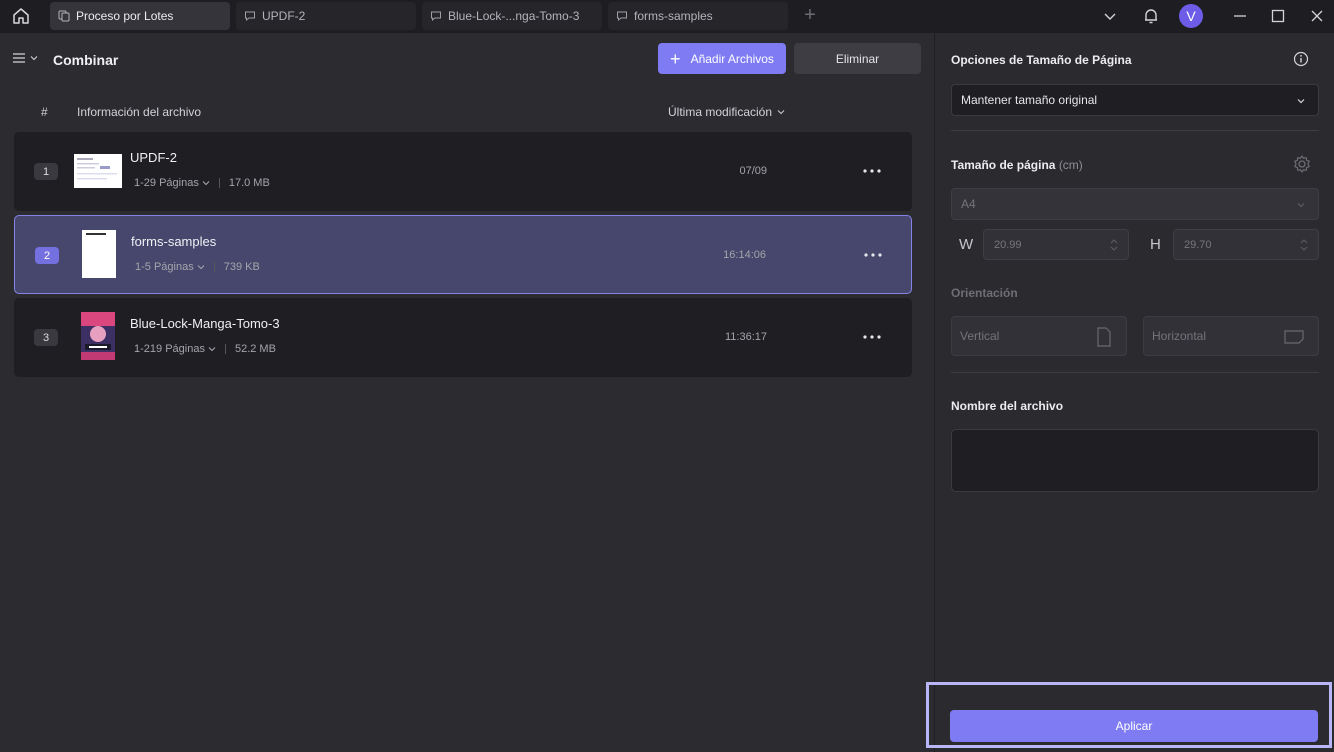 This screenshot has width=1334, height=752. What do you see at coordinates (44, 112) in the screenshot?
I see `column-header-number: #` at bounding box center [44, 112].